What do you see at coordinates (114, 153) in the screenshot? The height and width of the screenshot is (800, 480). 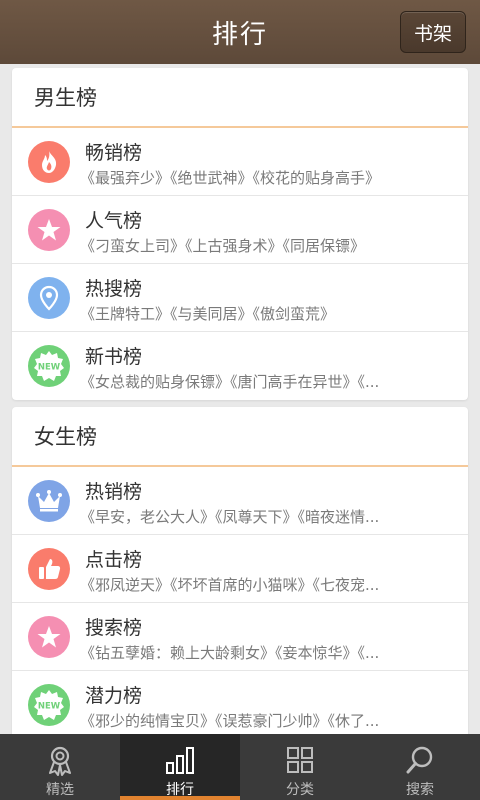 I see `ranking-name: 畅销榜` at bounding box center [114, 153].